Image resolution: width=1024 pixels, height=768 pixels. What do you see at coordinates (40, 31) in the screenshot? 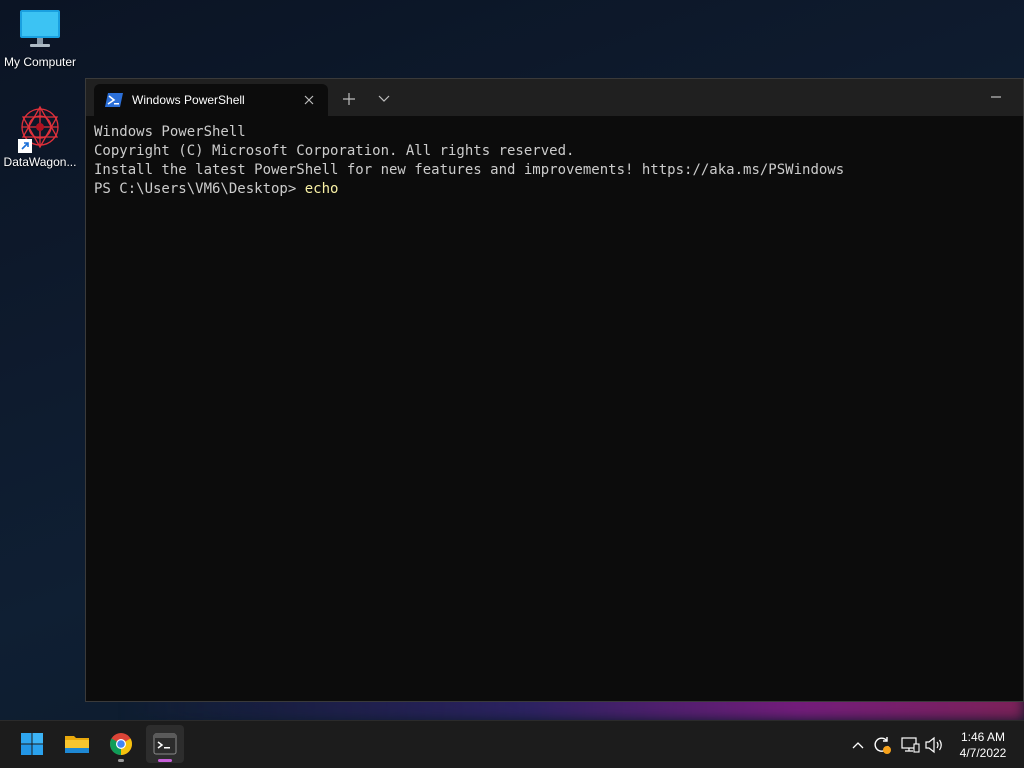
I see `monitor-icon` at bounding box center [40, 31].